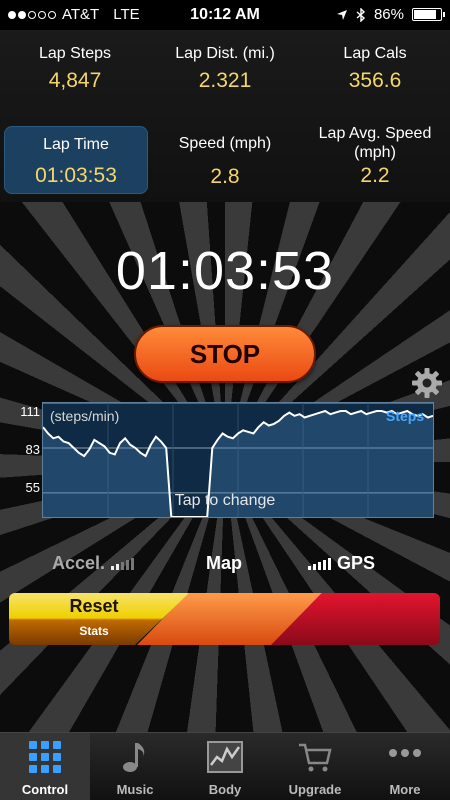  What do you see at coordinates (225, 80) in the screenshot?
I see `stat-value: 2.321` at bounding box center [225, 80].